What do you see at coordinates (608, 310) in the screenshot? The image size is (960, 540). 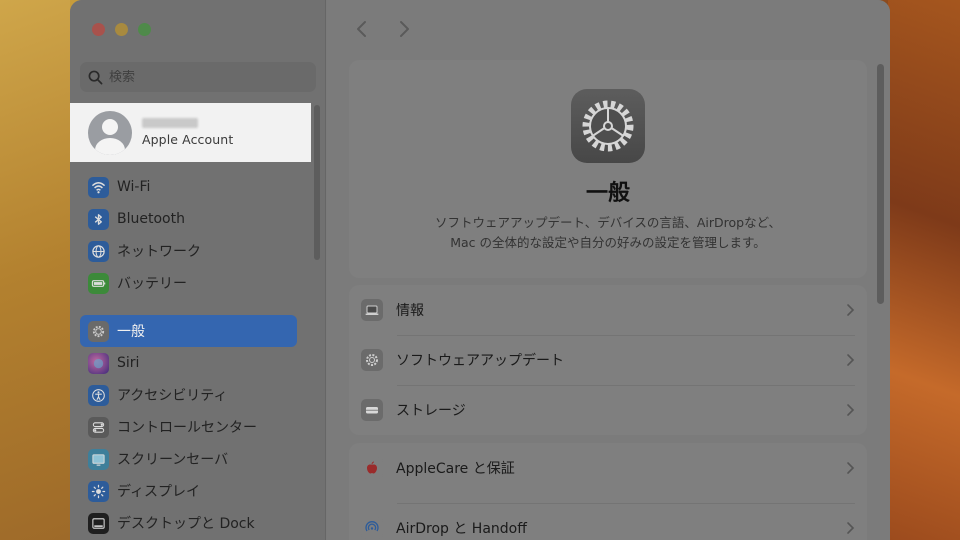 I see `row-about: 情報` at bounding box center [608, 310].